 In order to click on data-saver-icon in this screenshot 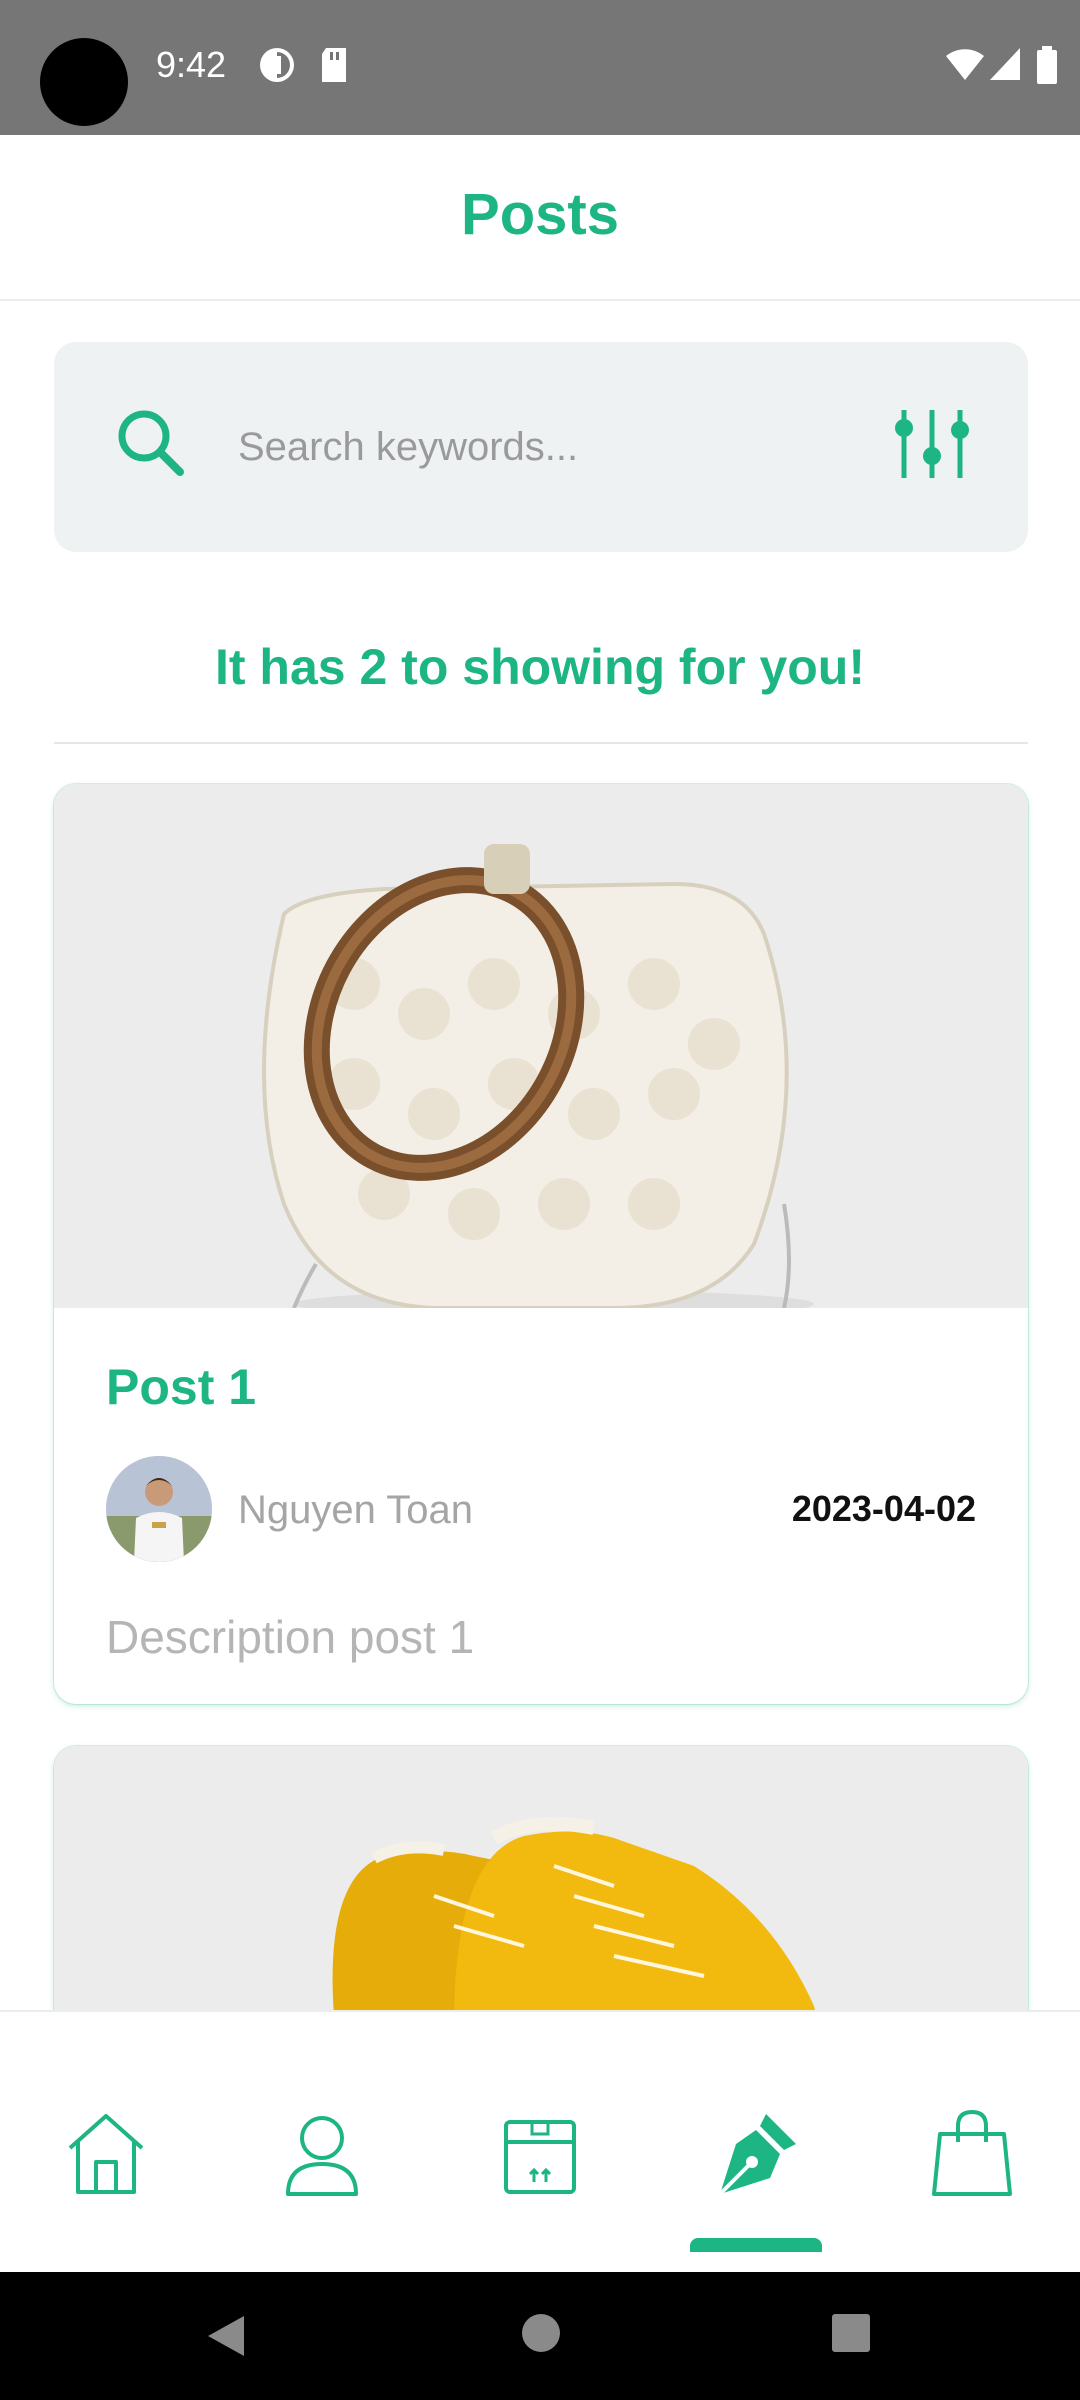, I will do `click(277, 67)`.